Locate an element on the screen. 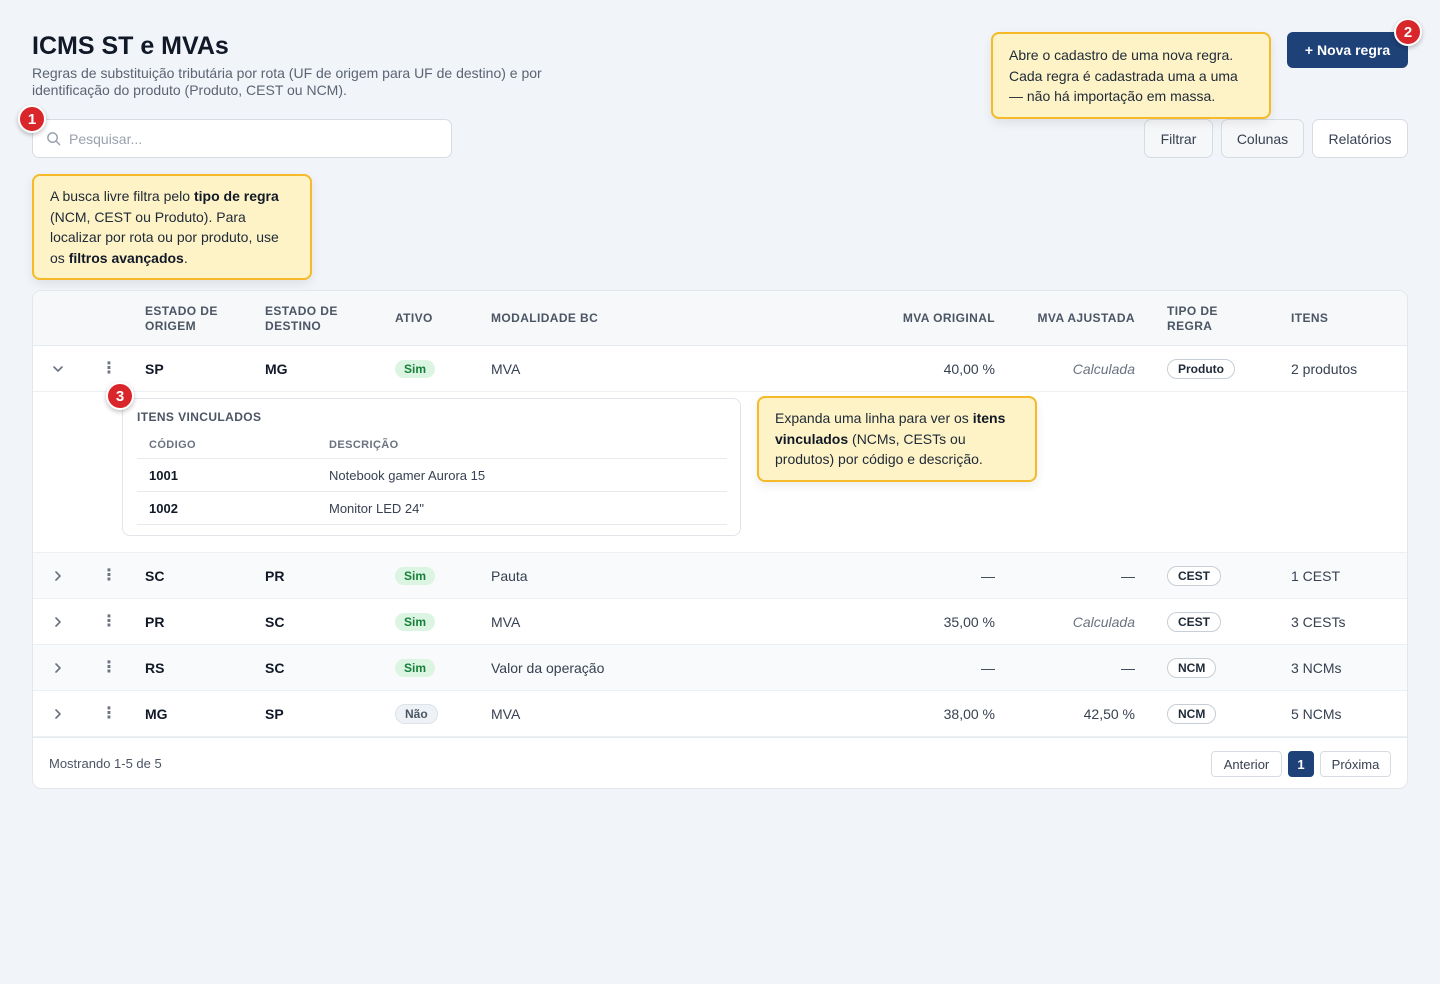 The width and height of the screenshot is (1440, 984). header-mva-adjusted: MVA AJUSTADA is located at coordinates (1065, 318).